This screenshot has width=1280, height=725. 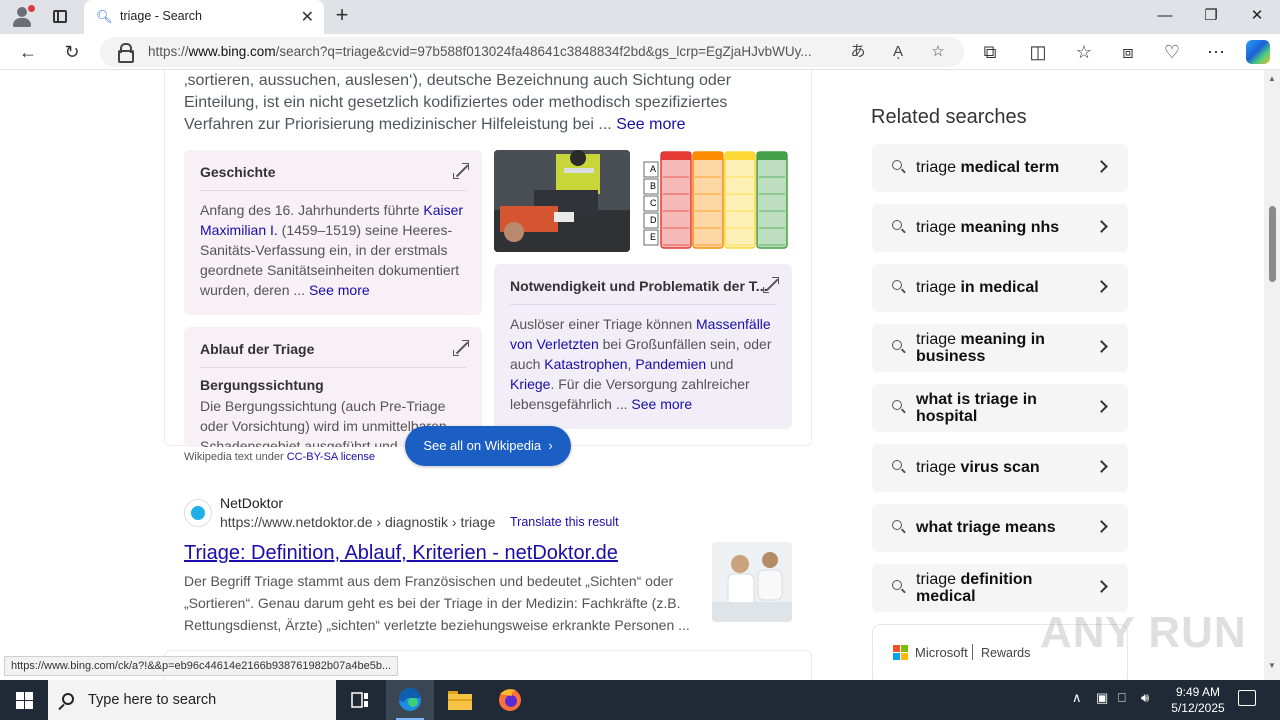 What do you see at coordinates (1038, 52) in the screenshot?
I see `split-screen-icon: ◫` at bounding box center [1038, 52].